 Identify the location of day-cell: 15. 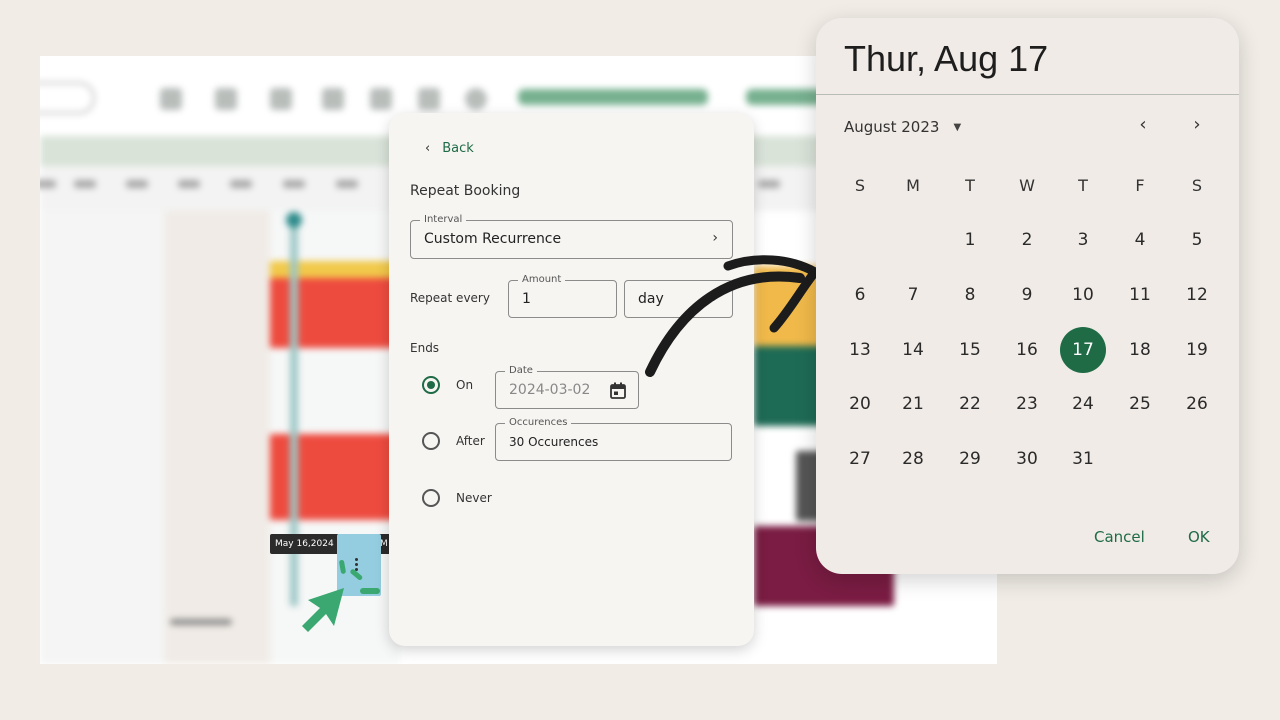
(970, 350).